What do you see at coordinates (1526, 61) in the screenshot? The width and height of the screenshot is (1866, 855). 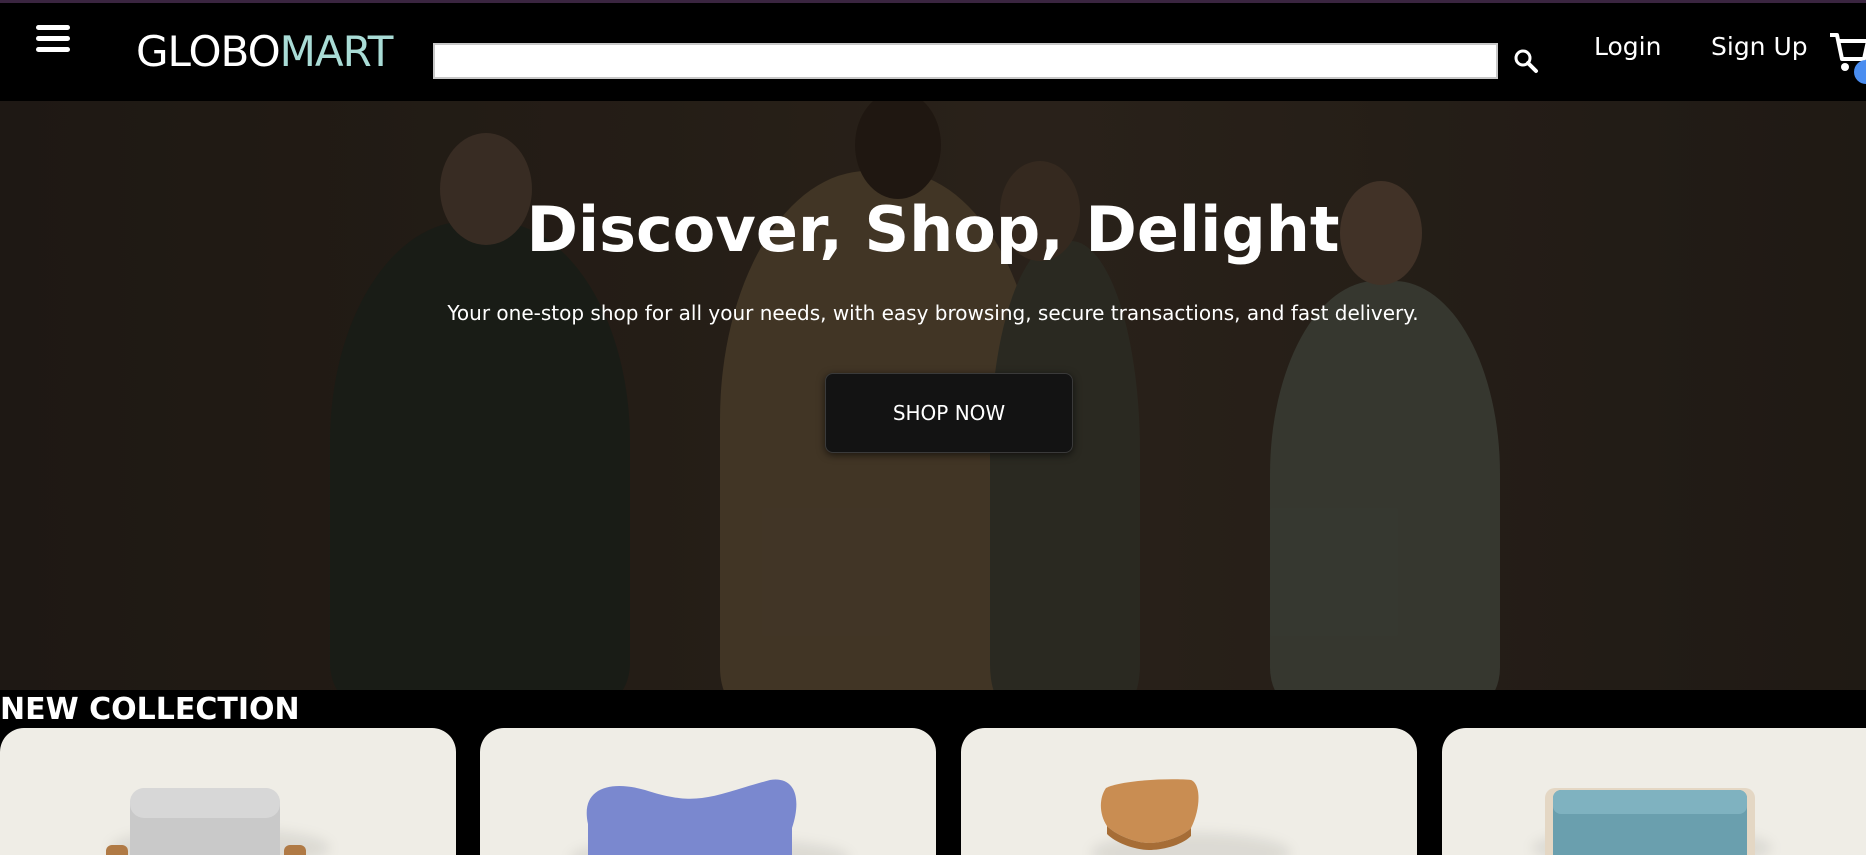 I see `search-icon` at bounding box center [1526, 61].